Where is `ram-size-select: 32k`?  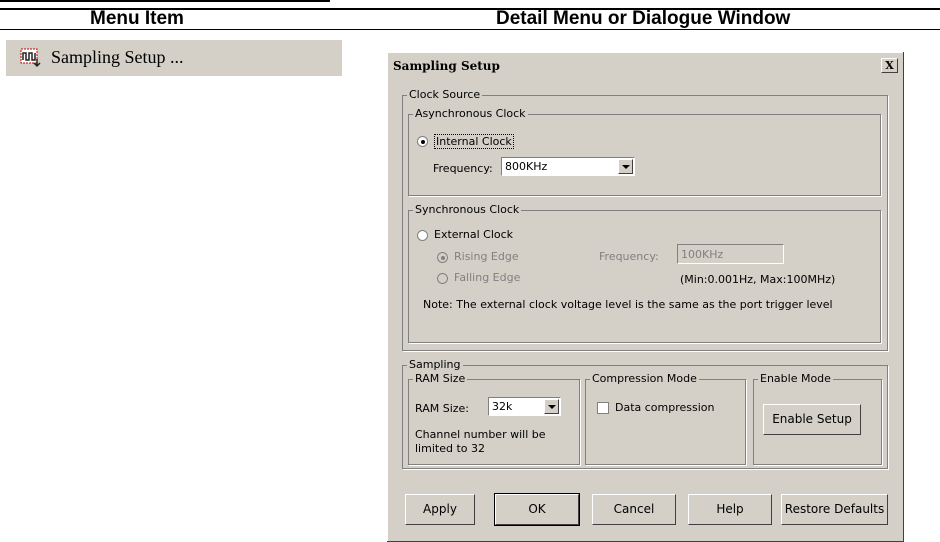
ram-size-select: 32k is located at coordinates (524, 406).